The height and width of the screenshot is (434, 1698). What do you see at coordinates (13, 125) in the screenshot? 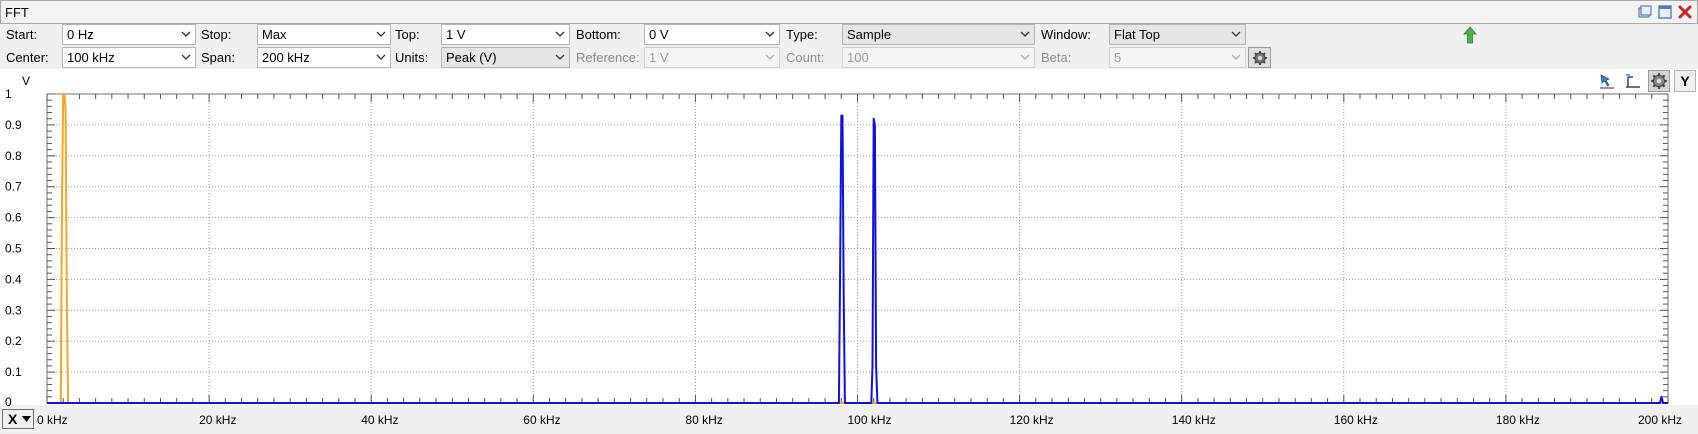
I see `y-tick-label: 0.9` at bounding box center [13, 125].